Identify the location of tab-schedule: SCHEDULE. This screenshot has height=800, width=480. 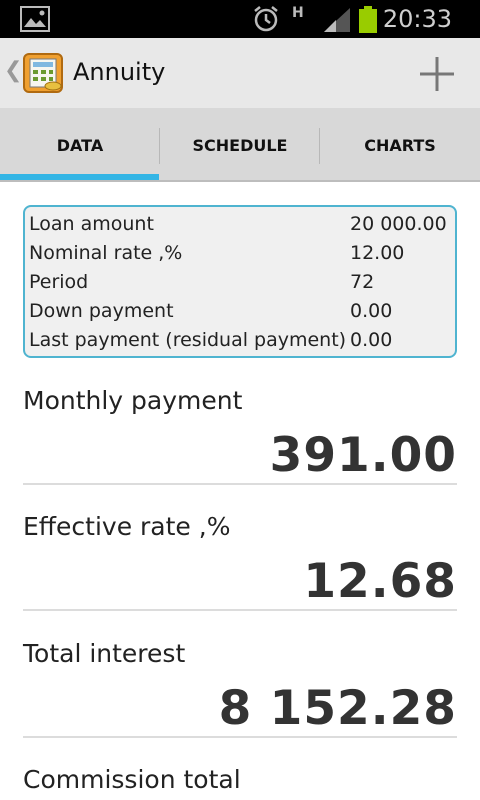
(240, 144).